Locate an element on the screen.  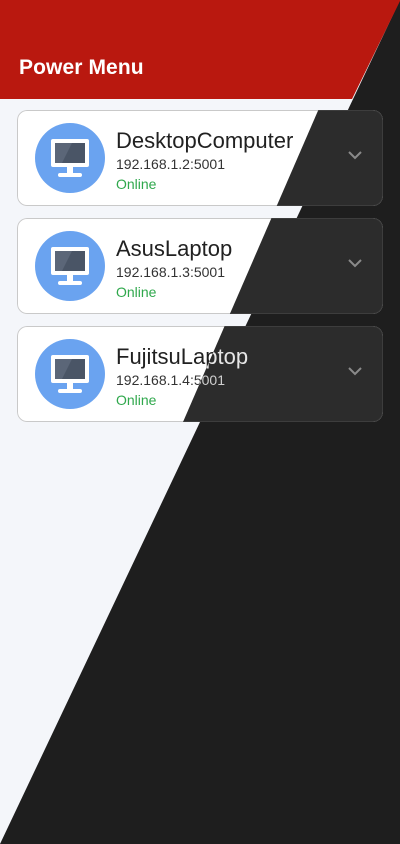
device-name: AsusLaptop is located at coordinates (174, 248).